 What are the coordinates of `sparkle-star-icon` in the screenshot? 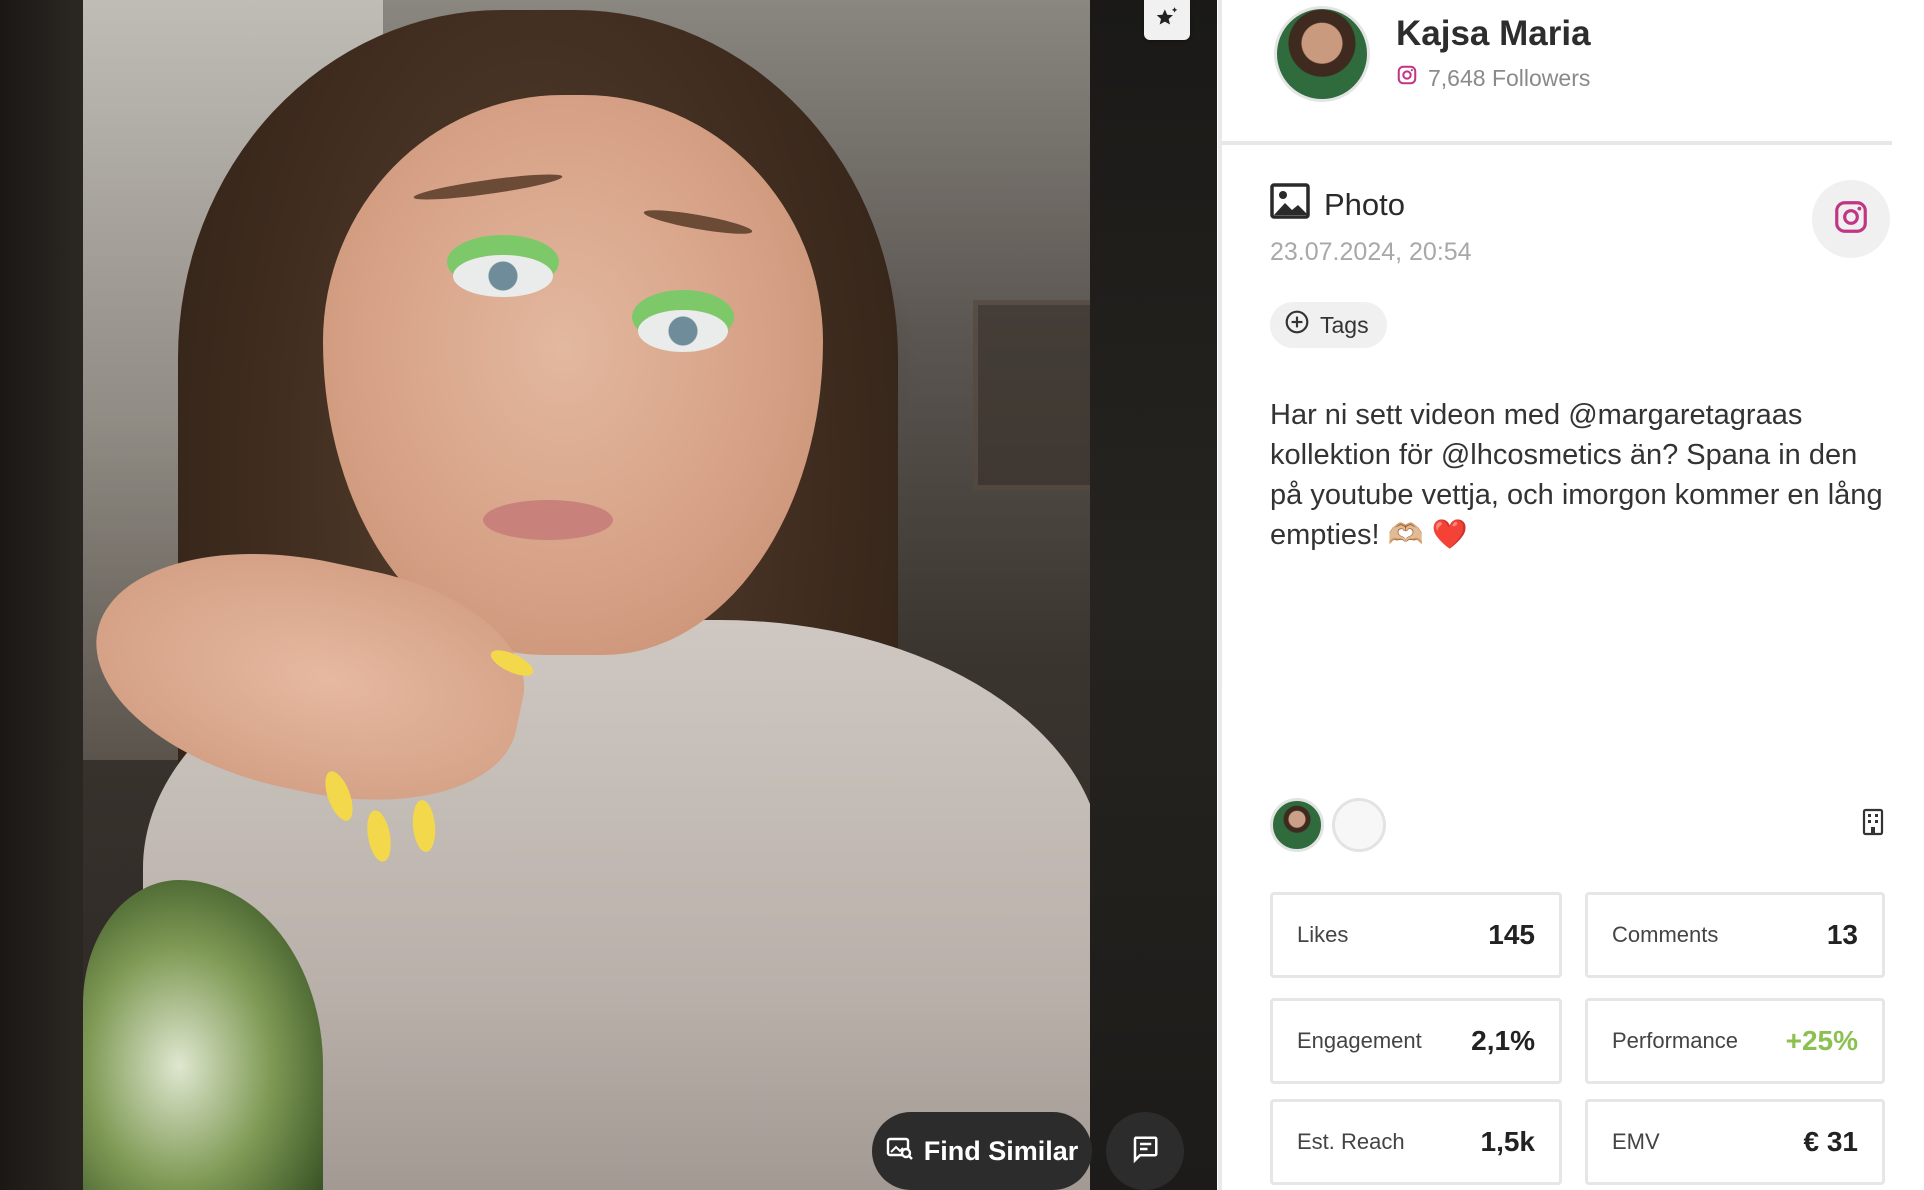 It's located at (1167, 20).